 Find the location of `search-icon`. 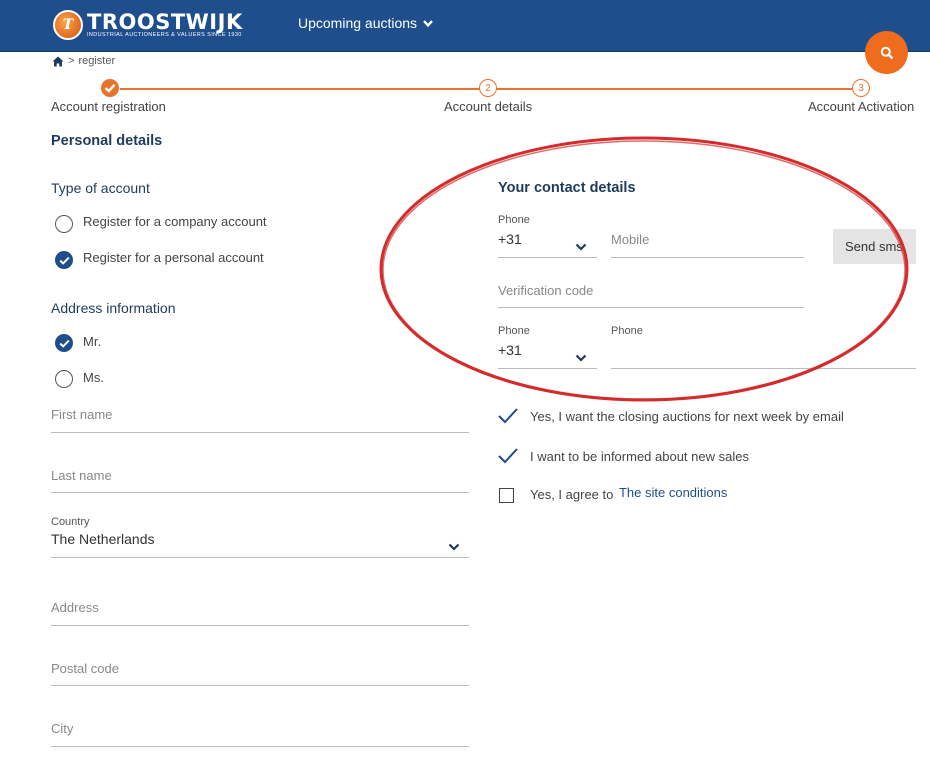

search-icon is located at coordinates (886, 52).